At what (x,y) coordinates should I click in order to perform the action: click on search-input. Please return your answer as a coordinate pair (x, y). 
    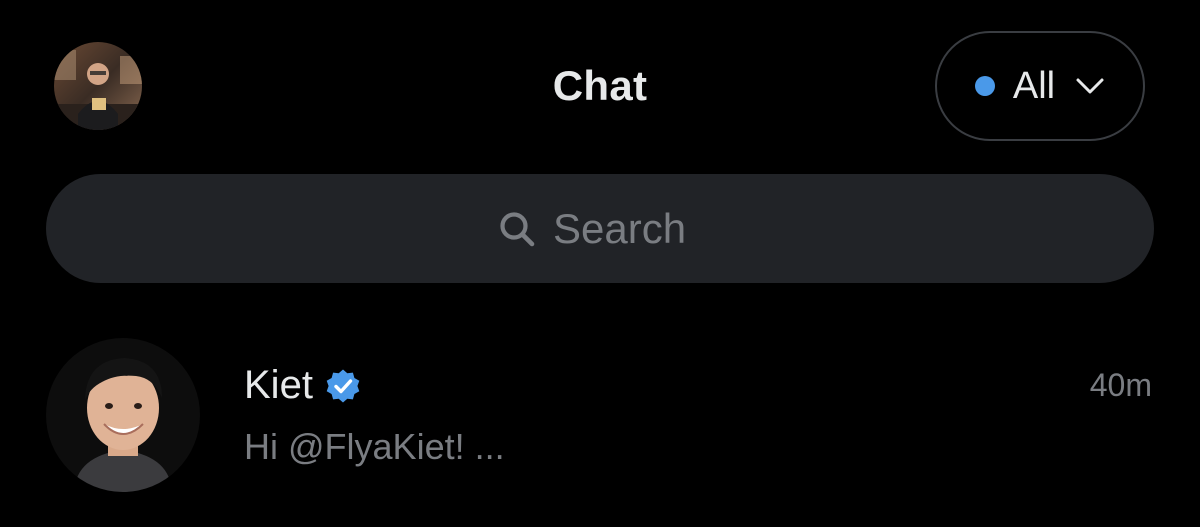
    Looking at the image, I should click on (628, 228).